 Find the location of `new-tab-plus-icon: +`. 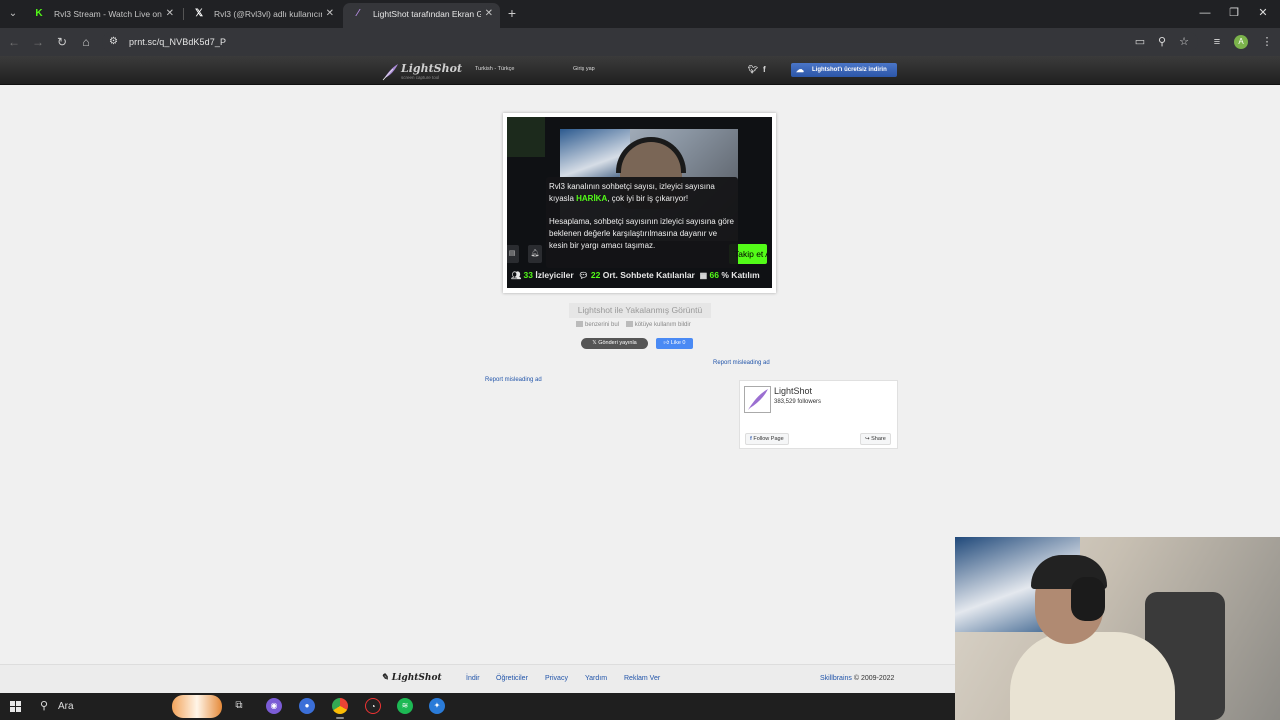

new-tab-plus-icon: + is located at coordinates (512, 13).